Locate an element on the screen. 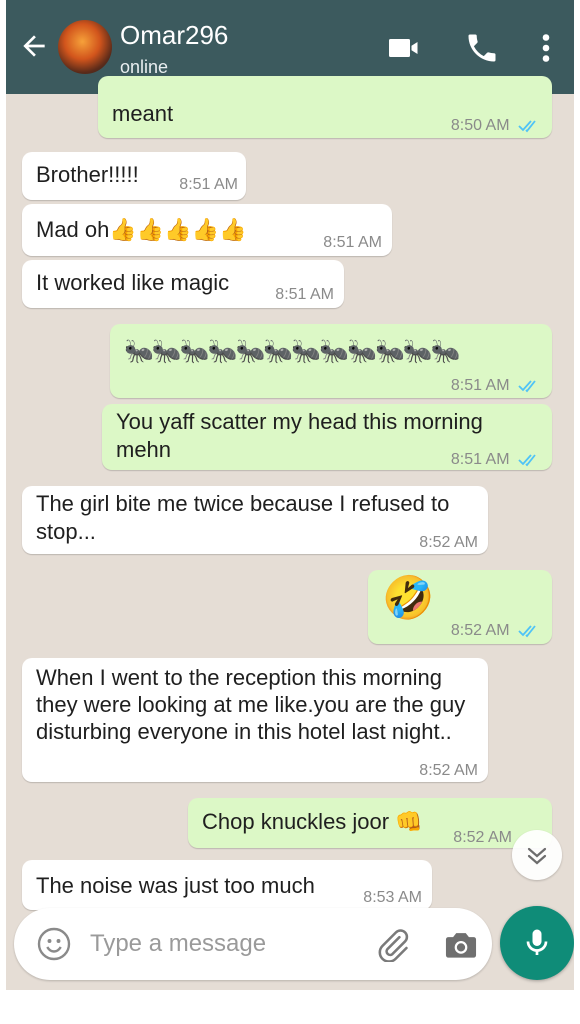 The width and height of the screenshot is (580, 1024). voice-record-button is located at coordinates (537, 943).